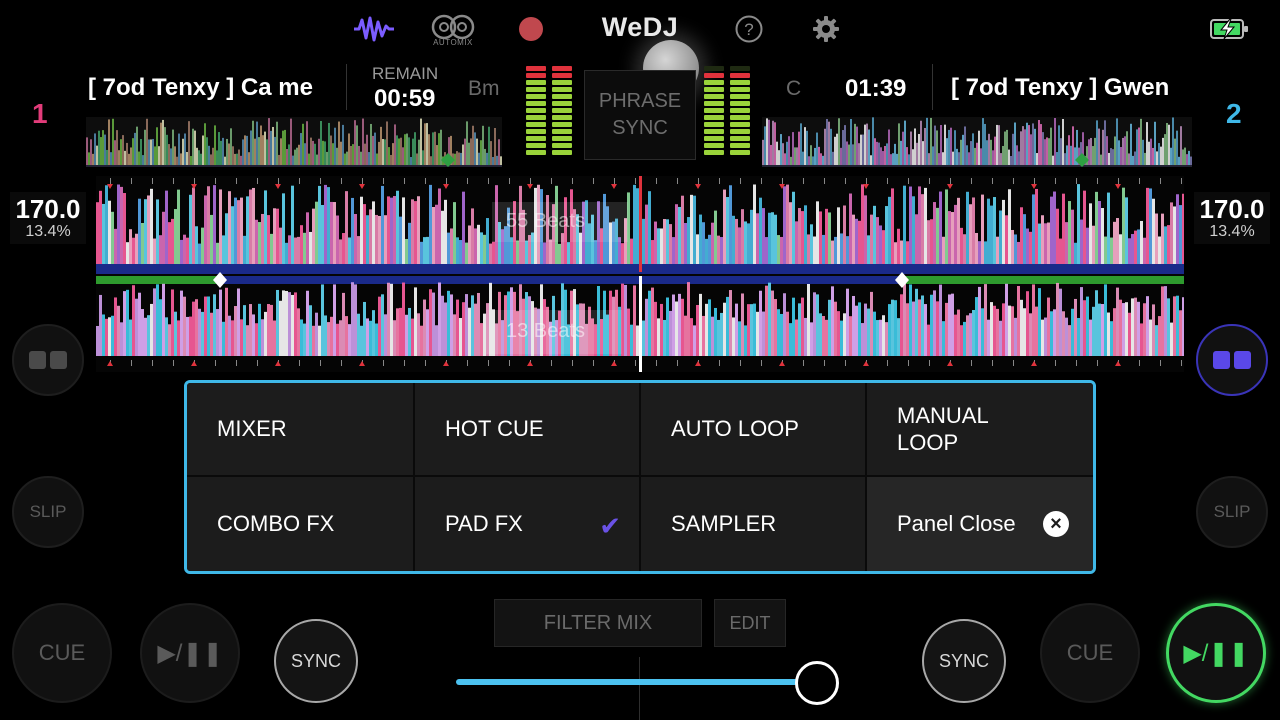  Describe the element at coordinates (637, 682) in the screenshot. I see `crossfader-track` at that location.